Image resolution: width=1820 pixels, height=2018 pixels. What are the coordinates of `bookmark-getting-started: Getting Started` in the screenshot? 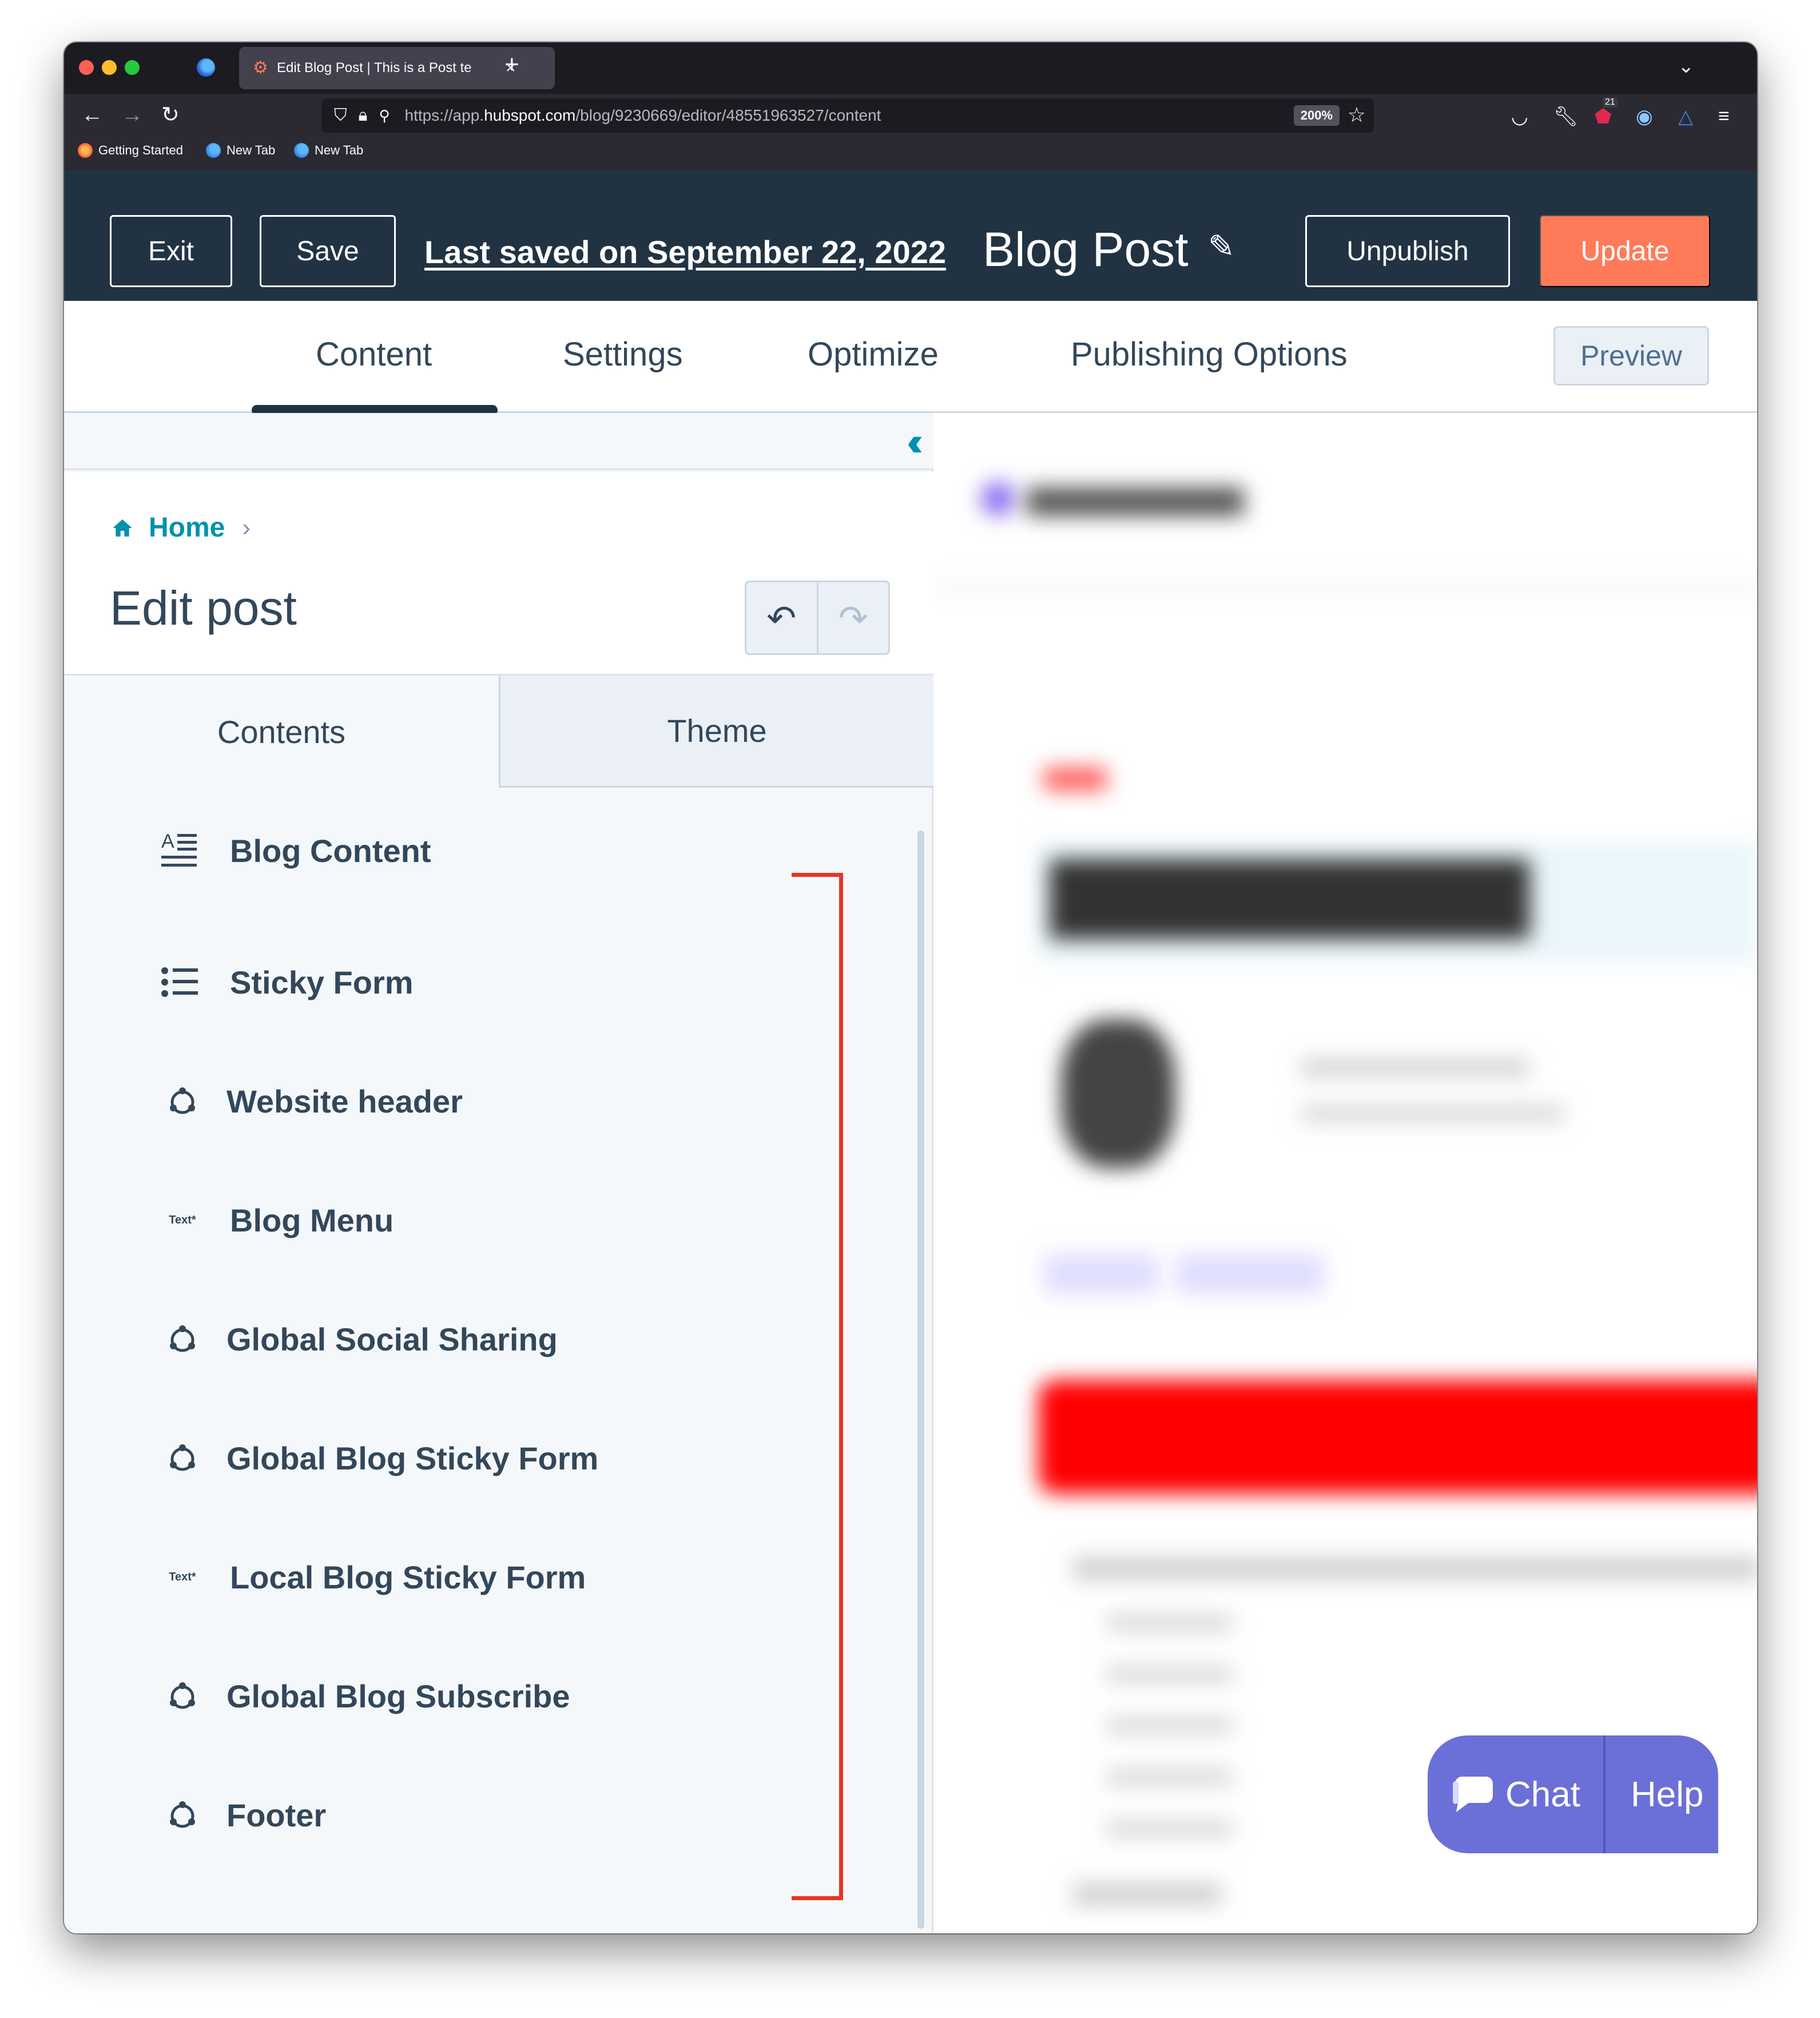 It's located at (130, 150).